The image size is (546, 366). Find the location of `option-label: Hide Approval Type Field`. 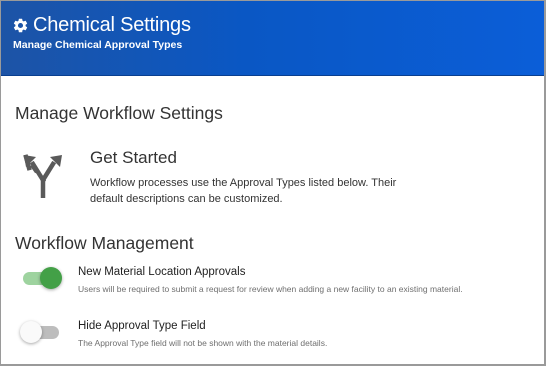

option-label: Hide Approval Type Field is located at coordinates (142, 326).